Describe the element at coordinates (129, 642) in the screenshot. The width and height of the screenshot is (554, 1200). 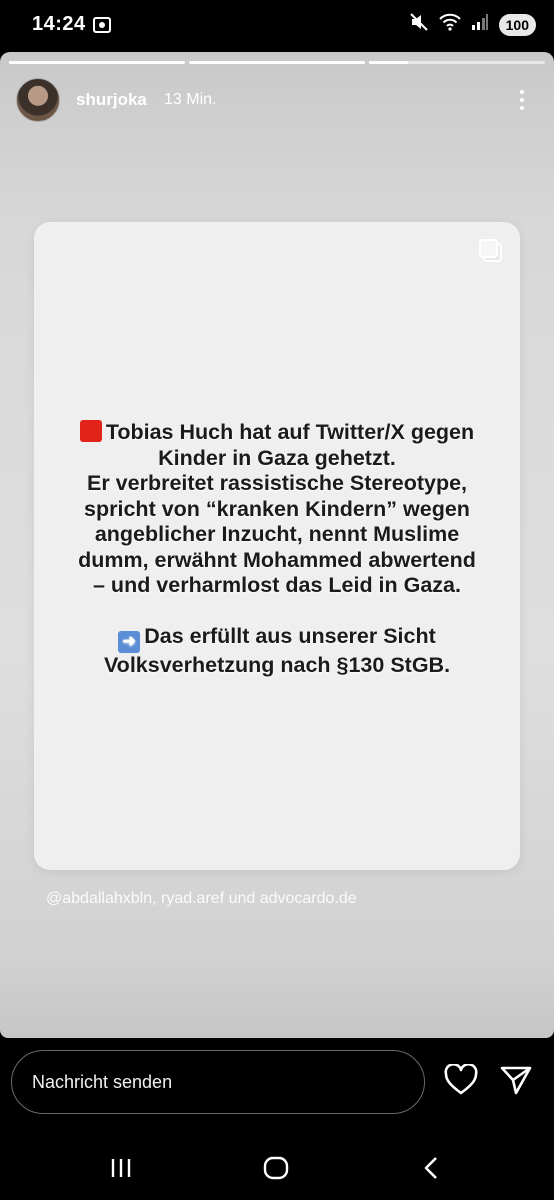
I see `right-arrow-icon: ➜` at that location.